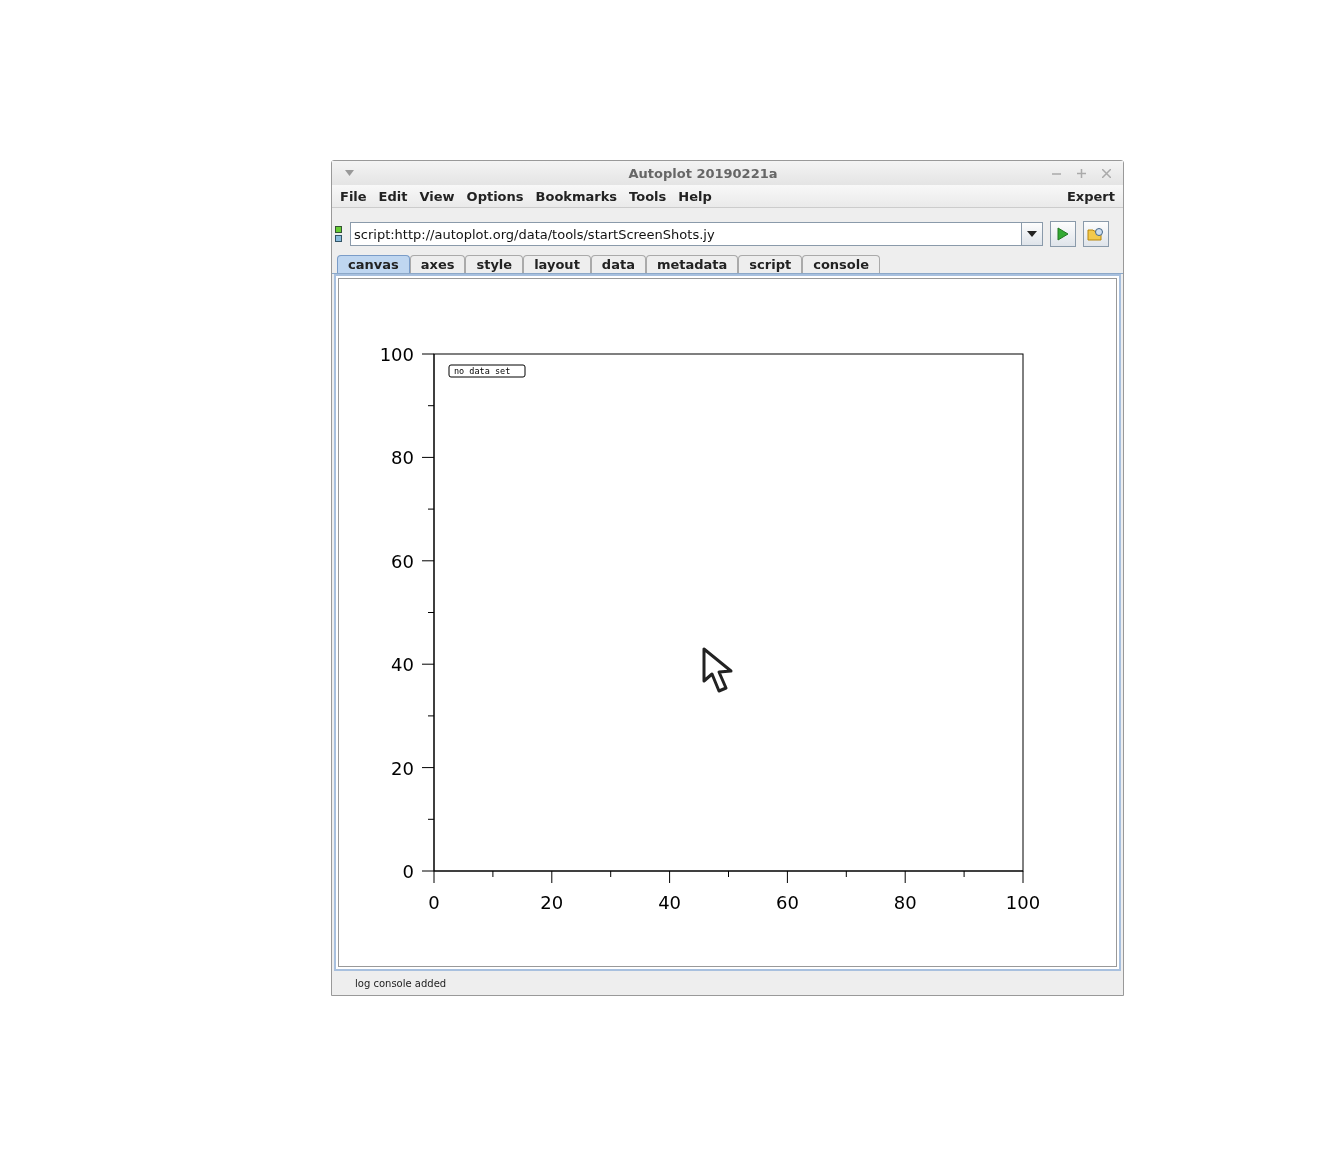 The image size is (1318, 1156). I want to click on status-message: log console added, so click(401, 983).